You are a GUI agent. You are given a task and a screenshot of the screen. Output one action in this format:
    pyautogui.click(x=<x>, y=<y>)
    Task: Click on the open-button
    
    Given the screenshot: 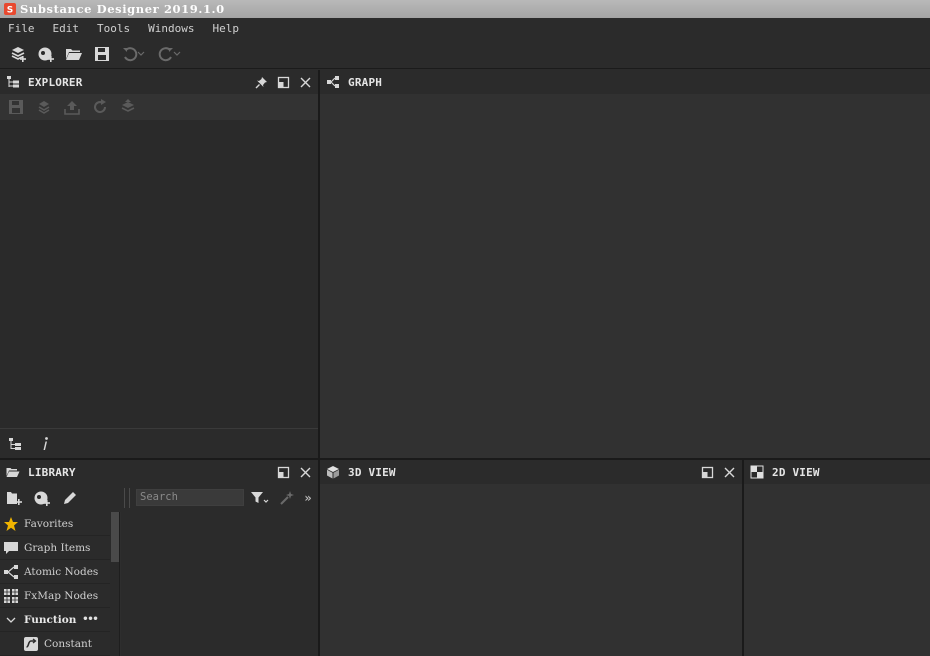 What is the action you would take?
    pyautogui.click(x=74, y=54)
    